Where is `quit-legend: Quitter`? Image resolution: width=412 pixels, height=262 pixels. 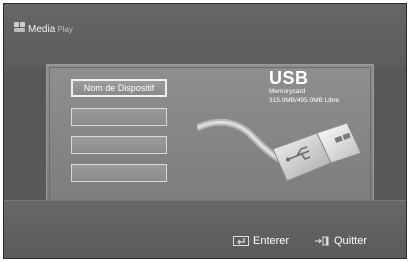
quit-legend: Quitter is located at coordinates (340, 241).